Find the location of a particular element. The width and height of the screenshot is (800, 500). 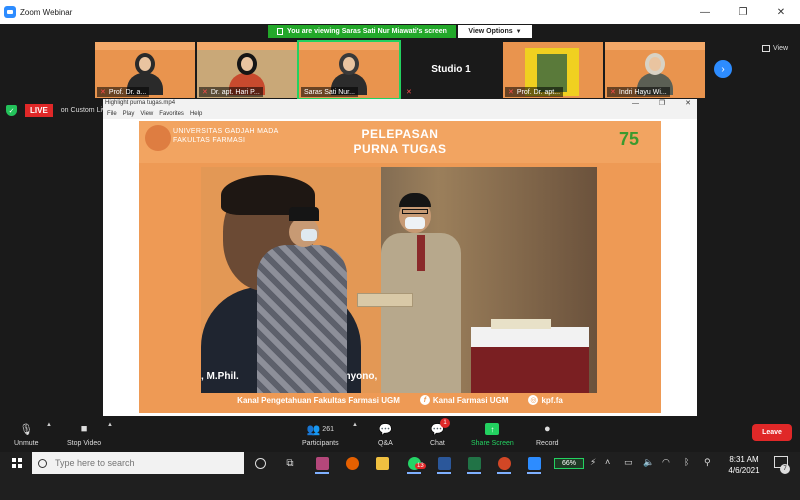

search-input is located at coordinates (145, 463).